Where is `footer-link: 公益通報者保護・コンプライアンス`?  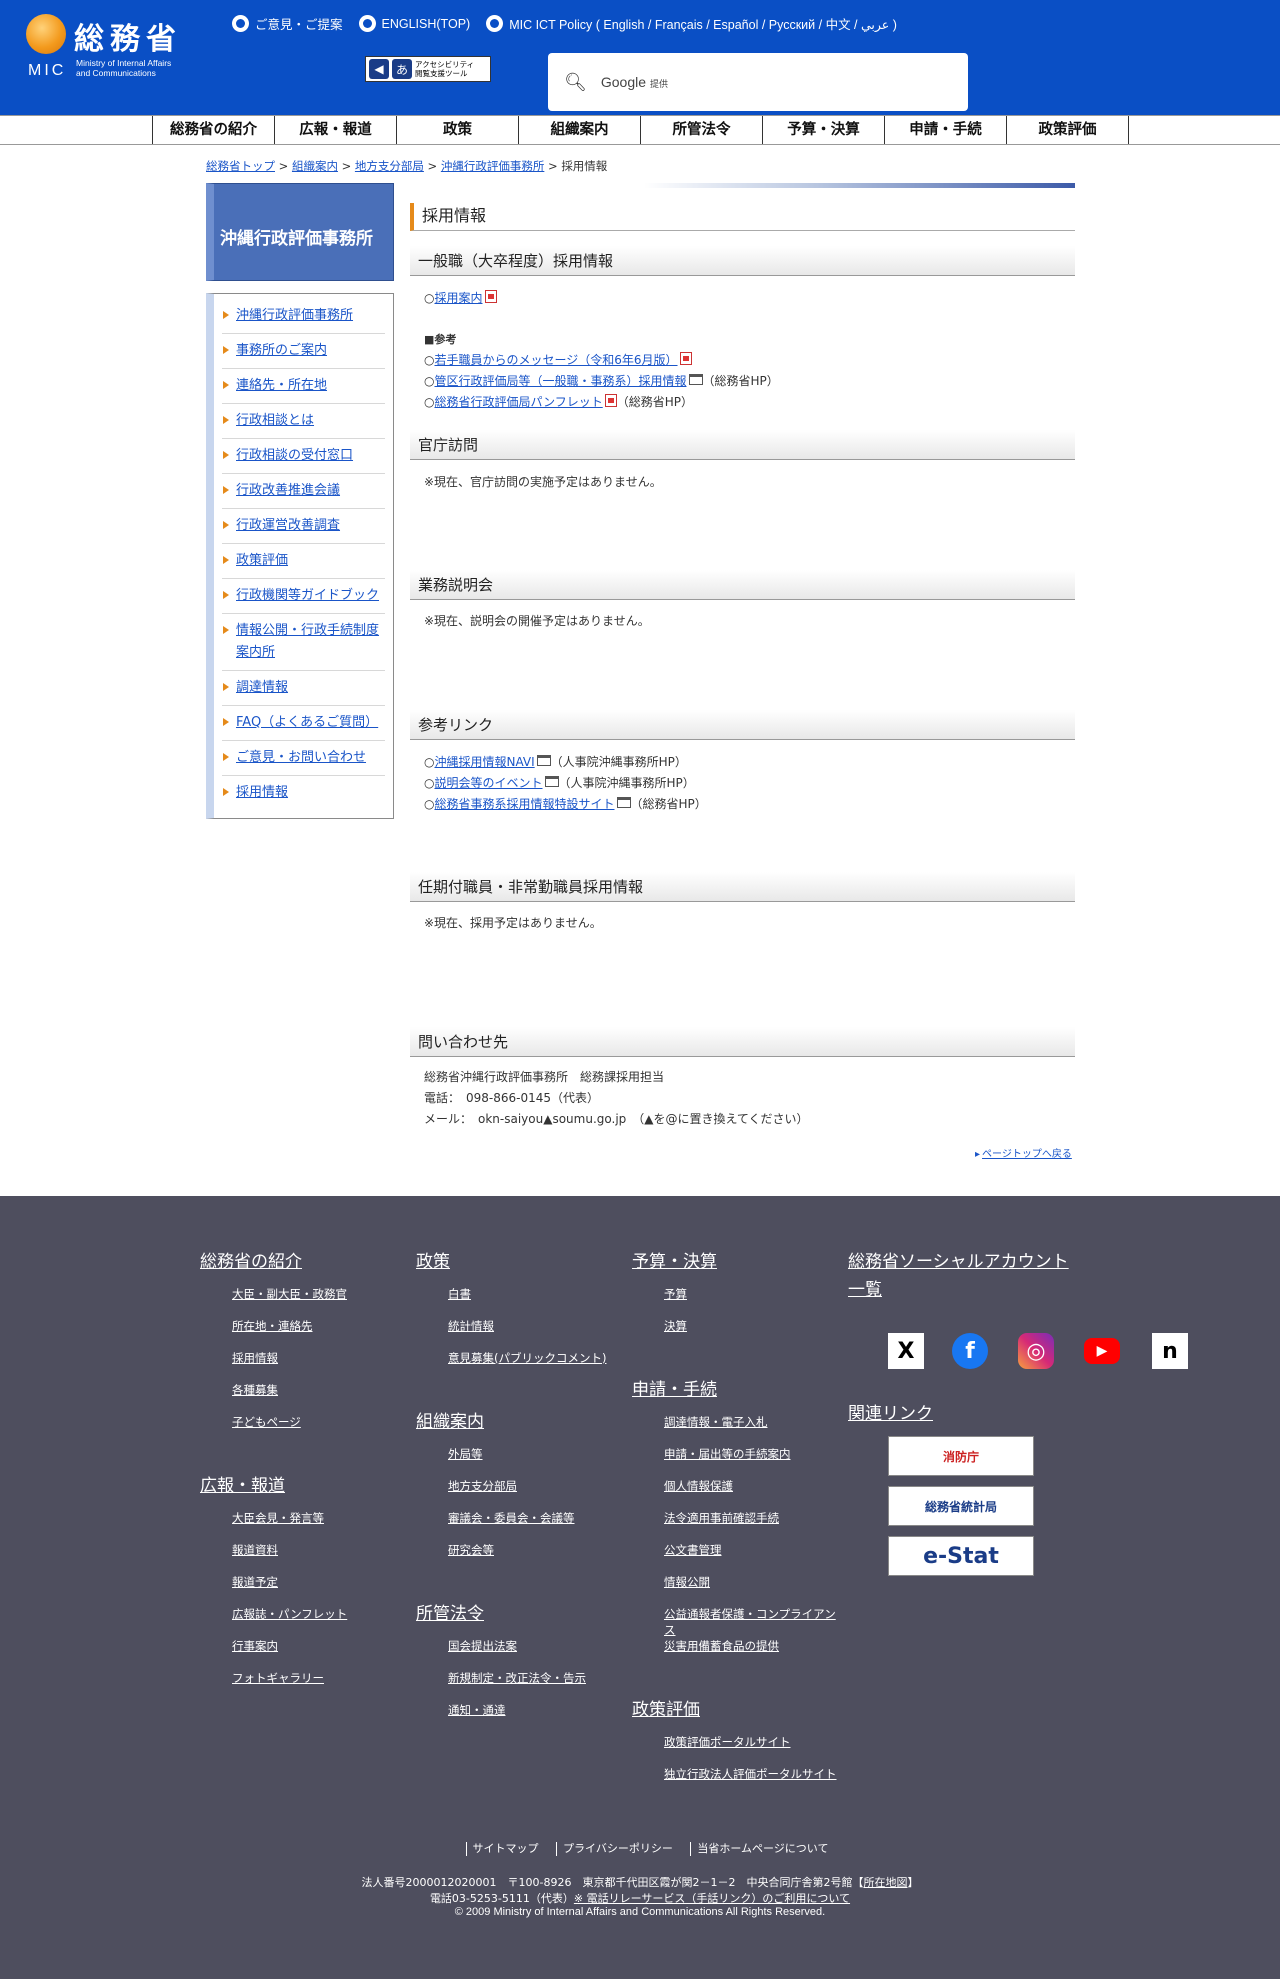
footer-link: 公益通報者保護・コンプライアンス is located at coordinates (754, 1622).